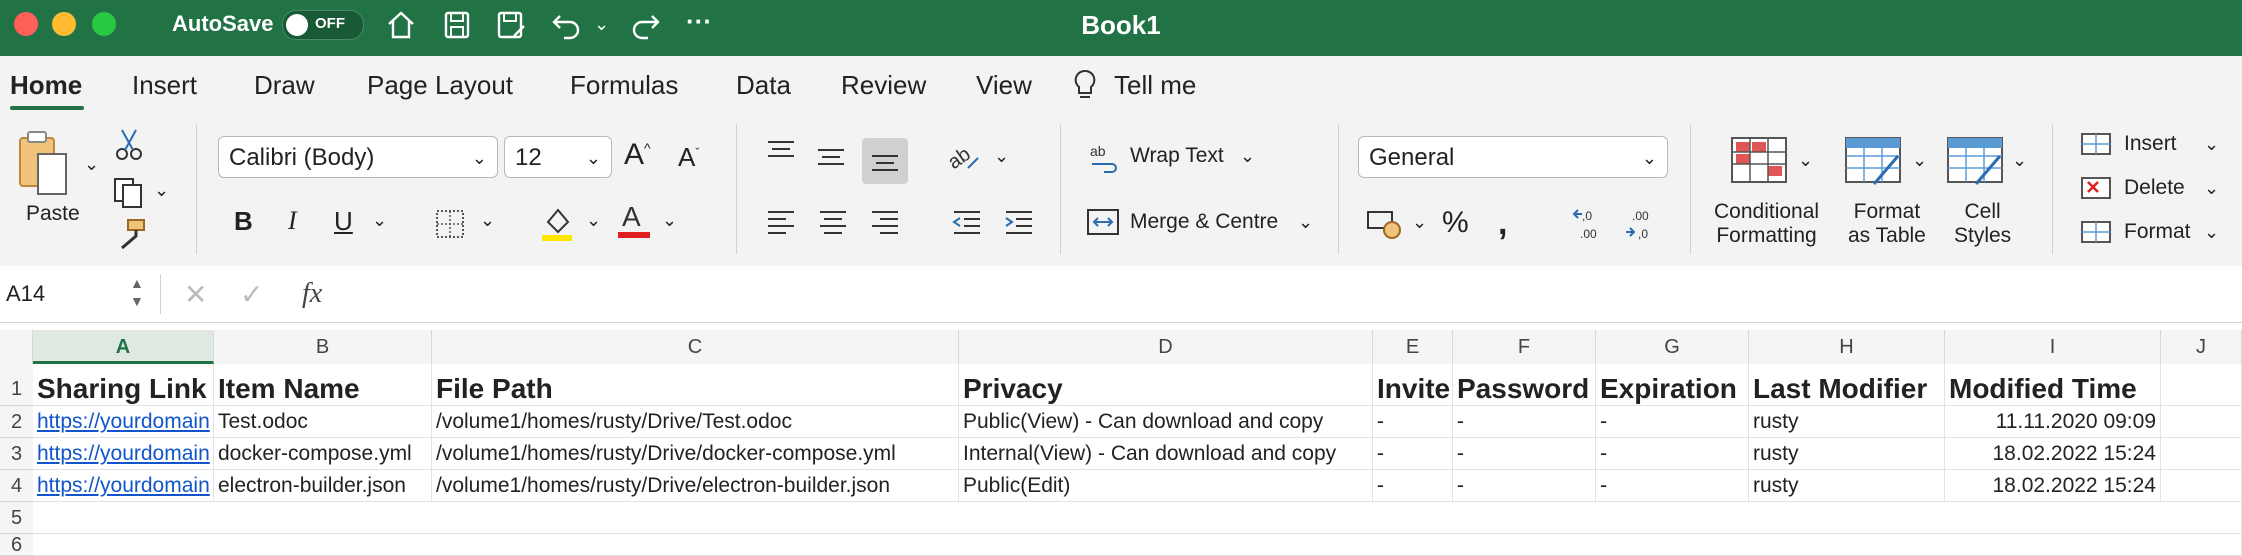 The width and height of the screenshot is (2242, 556). Describe the element at coordinates (44, 166) in the screenshot. I see `paste-icon` at that location.